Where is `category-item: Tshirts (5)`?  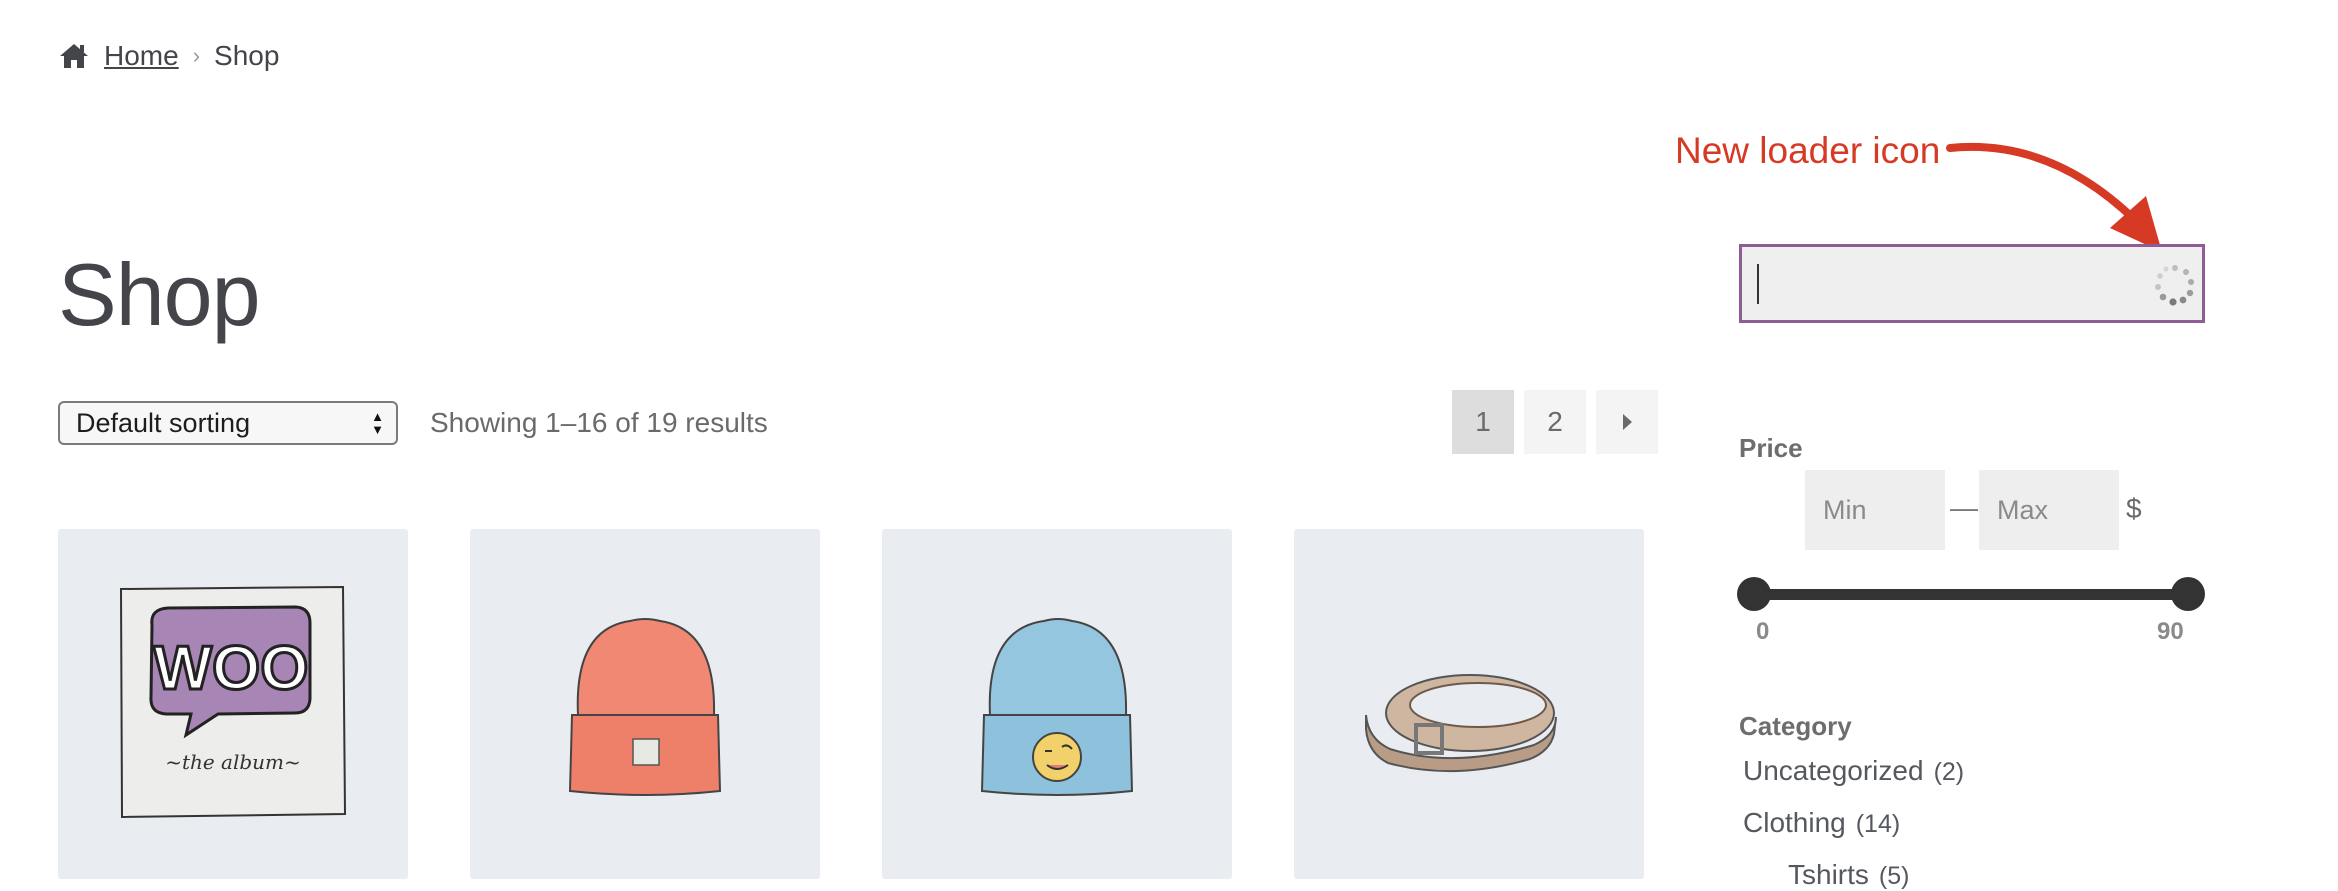
category-item: Tshirts (5) is located at coordinates (1848, 875).